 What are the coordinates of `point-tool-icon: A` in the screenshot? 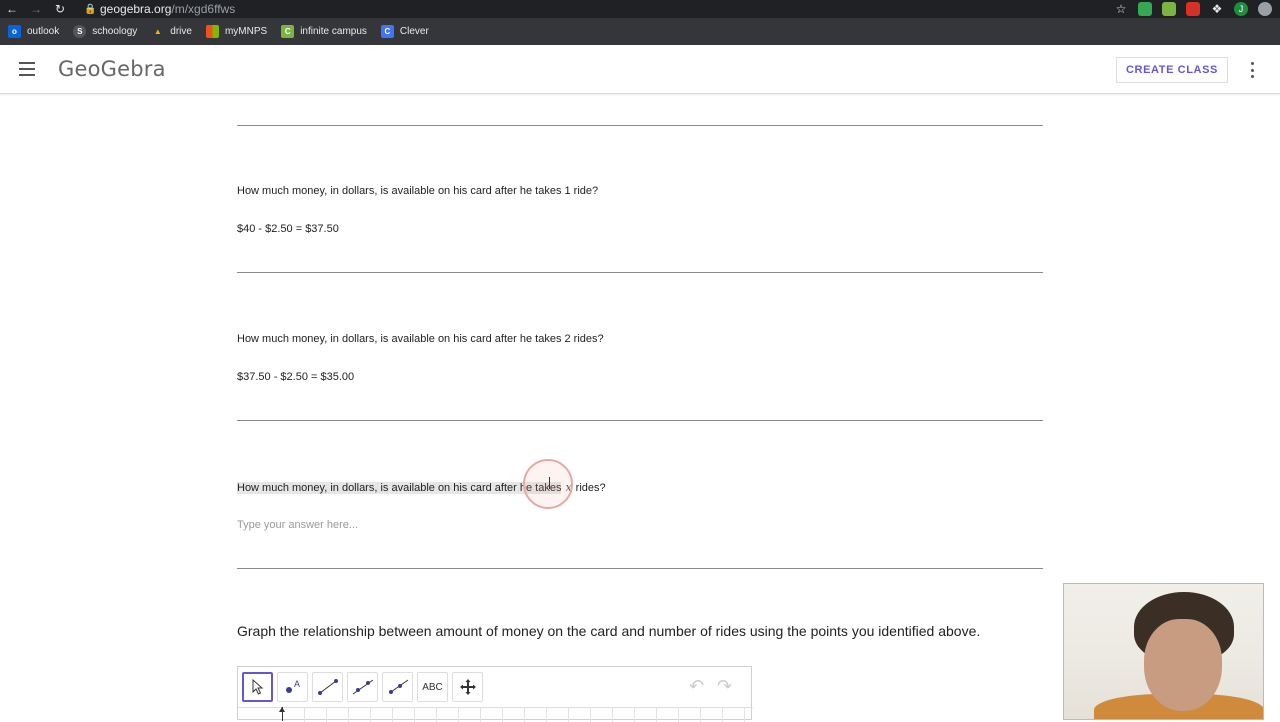 It's located at (292, 687).